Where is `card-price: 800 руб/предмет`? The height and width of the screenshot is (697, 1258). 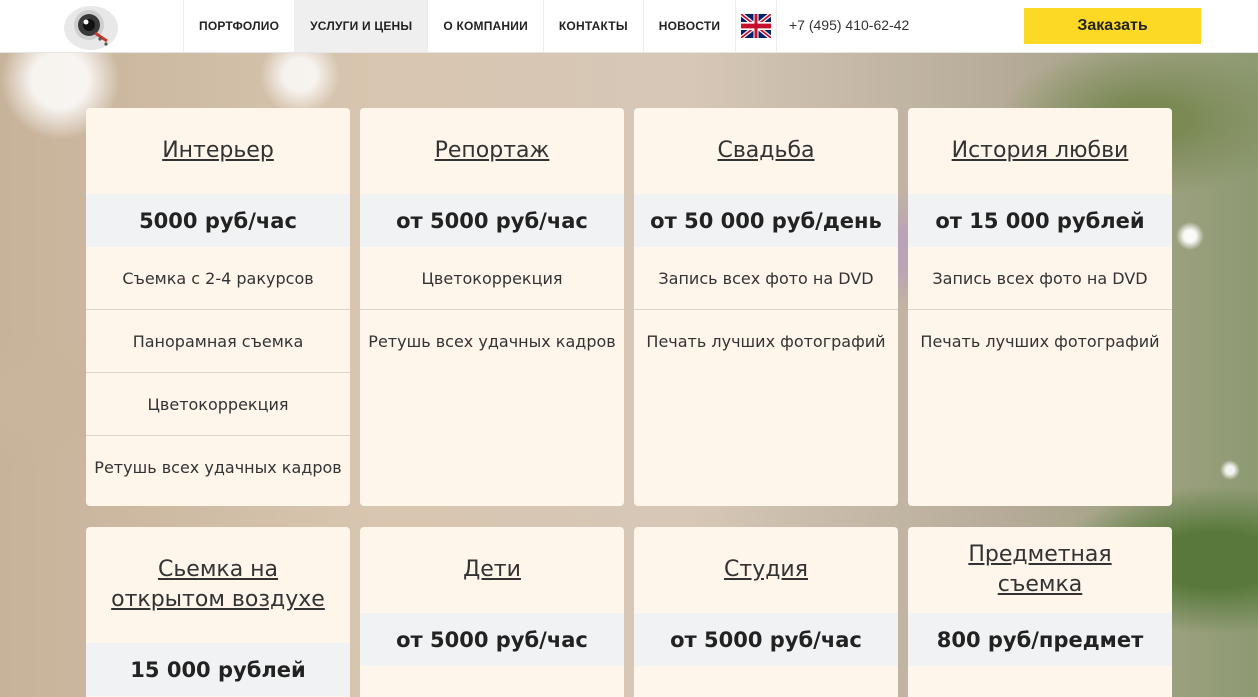
card-price: 800 руб/предмет is located at coordinates (1040, 639).